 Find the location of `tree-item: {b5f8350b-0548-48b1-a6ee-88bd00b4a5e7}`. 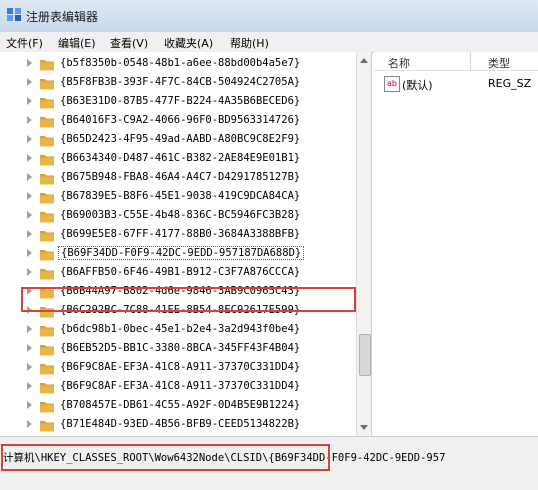

tree-item: {b5f8350b-0548-48b1-a6ee-88bd00b4a5e7} is located at coordinates (178, 64).